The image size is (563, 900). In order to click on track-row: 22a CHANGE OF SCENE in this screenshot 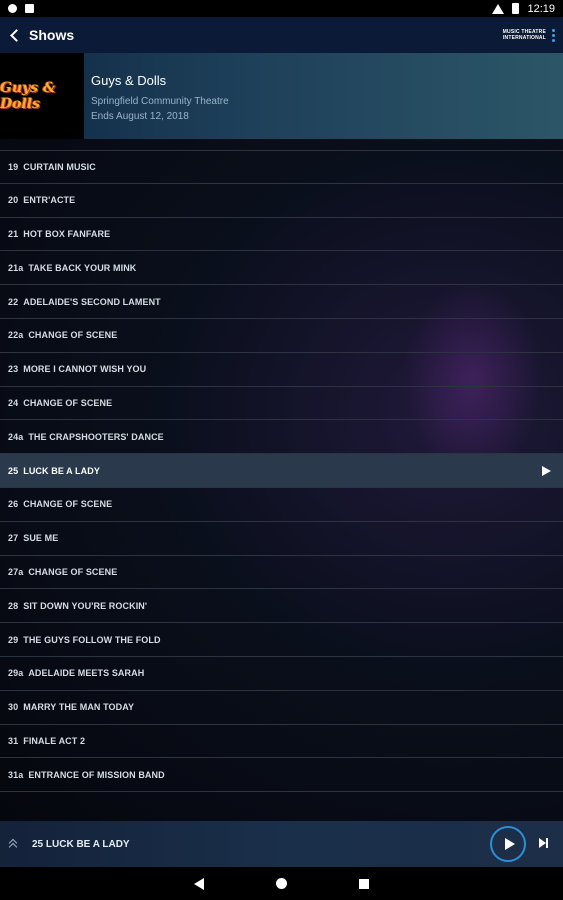, I will do `click(281, 336)`.